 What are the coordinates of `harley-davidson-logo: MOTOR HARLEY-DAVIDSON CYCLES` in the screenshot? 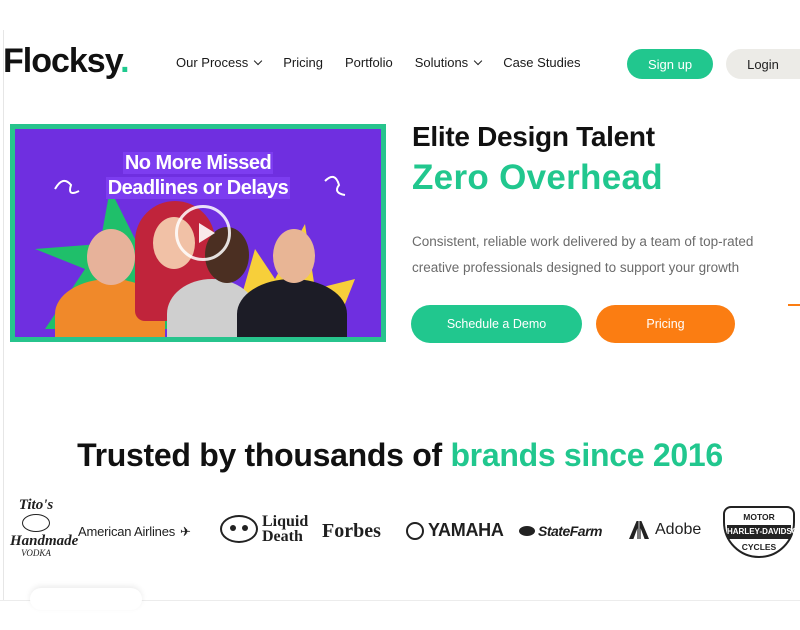 It's located at (761, 532).